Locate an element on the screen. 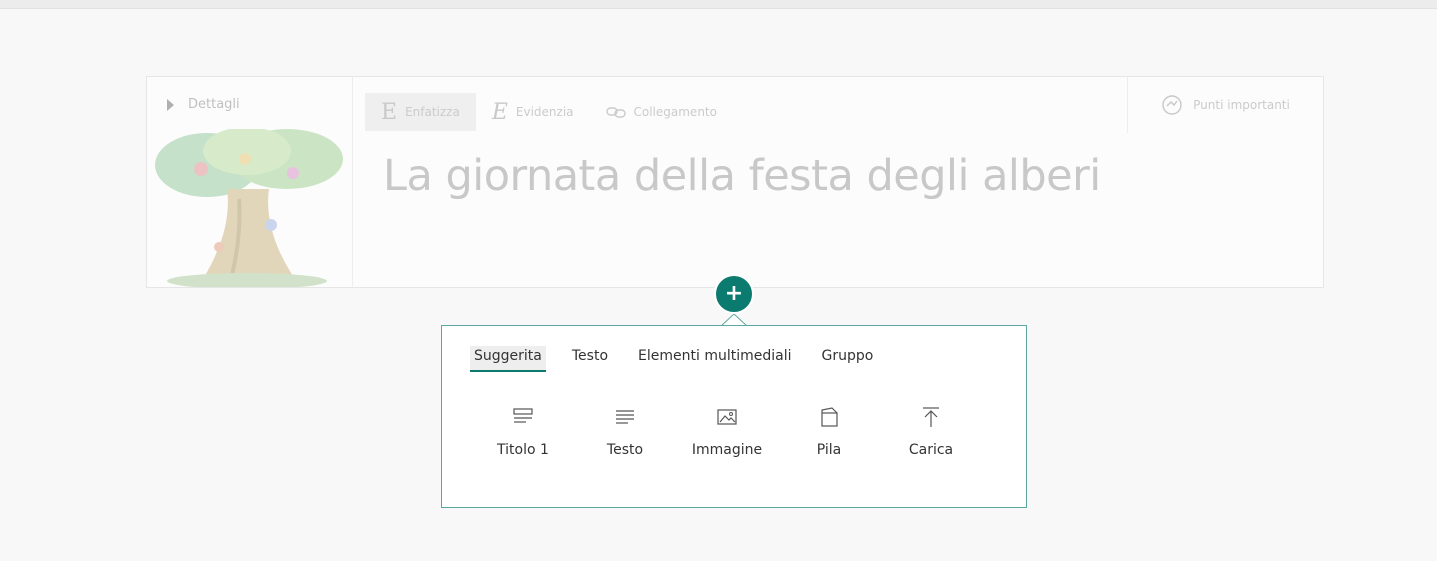  upload-tile-label: Carica is located at coordinates (931, 450).